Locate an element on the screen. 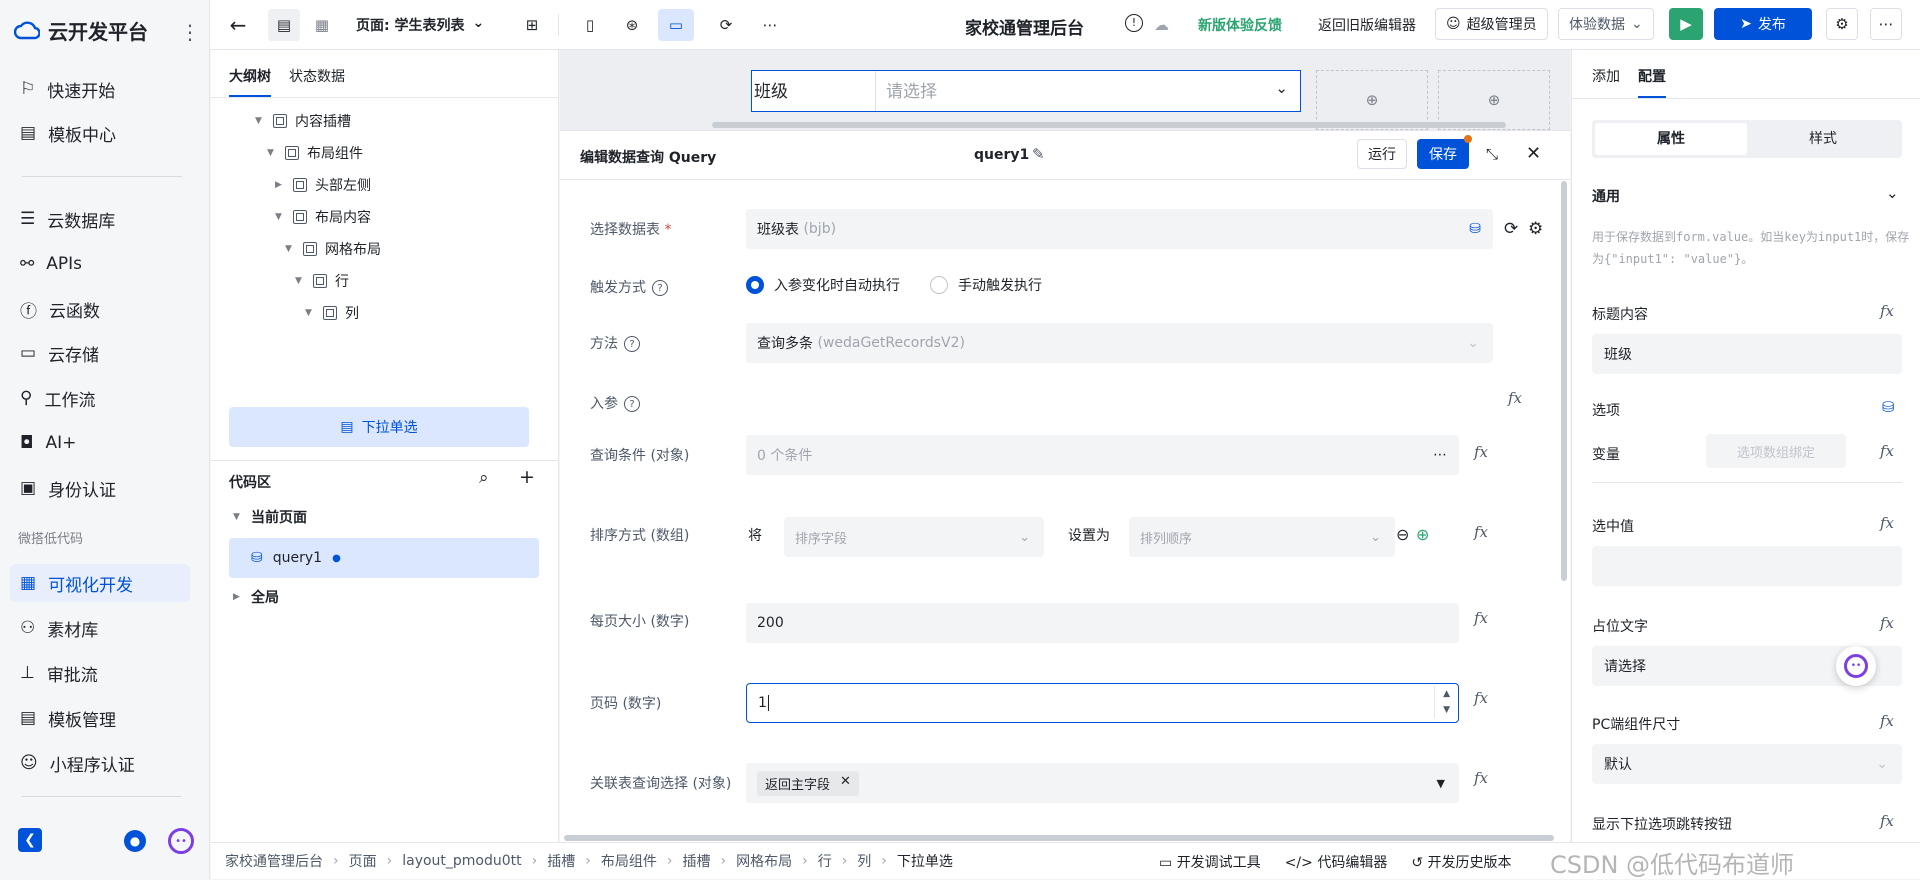 This screenshot has height=880, width=1920. assistant-float-button: •• is located at coordinates (1856, 666).